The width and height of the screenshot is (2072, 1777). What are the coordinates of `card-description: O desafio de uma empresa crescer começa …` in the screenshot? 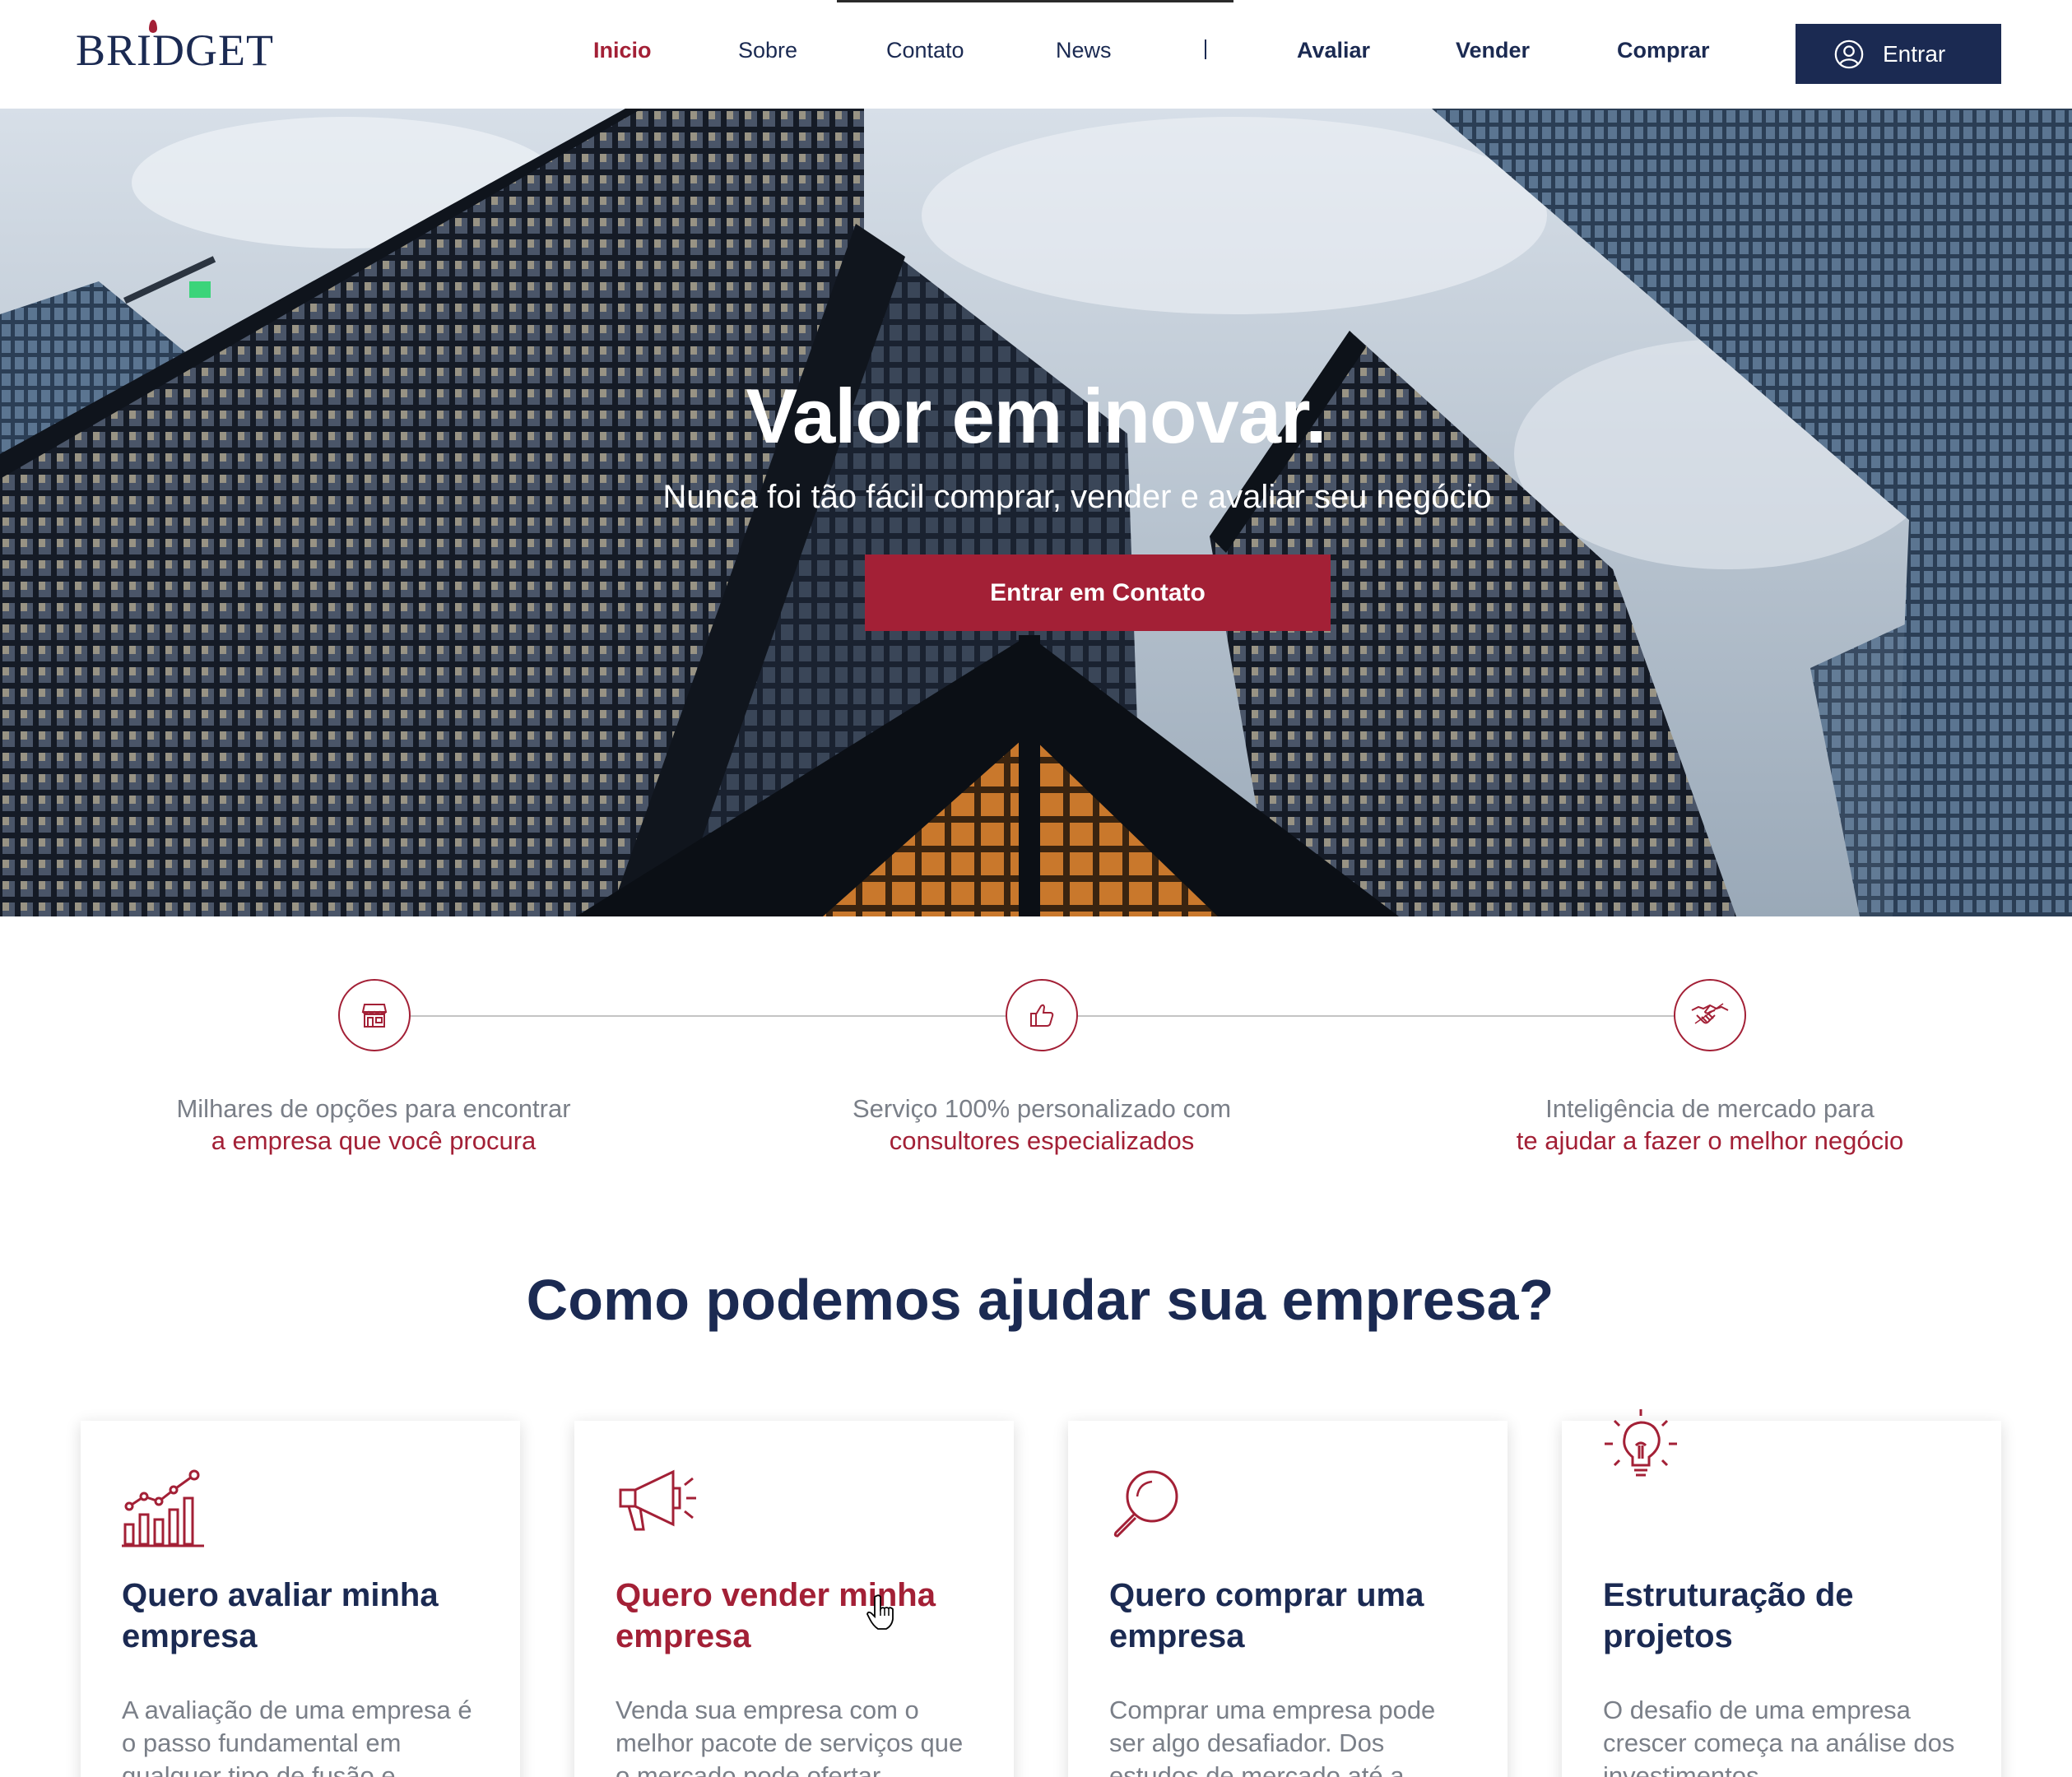 It's located at (1779, 1736).